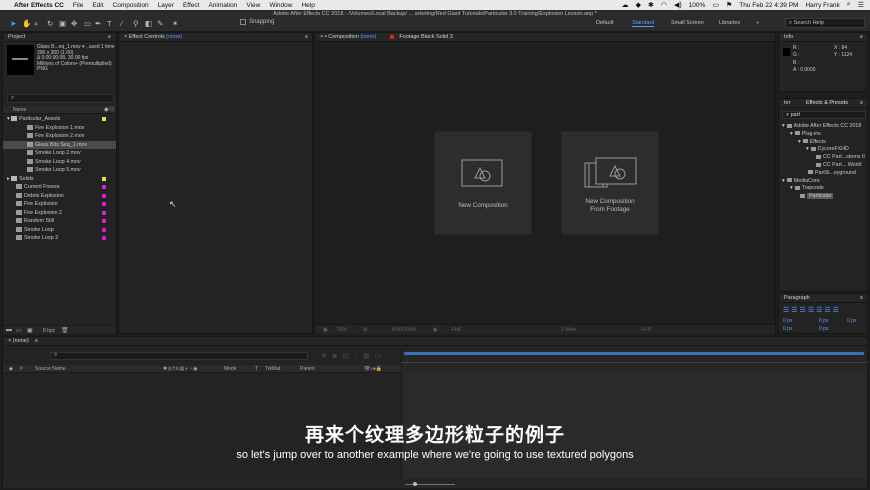 This screenshot has width=870, height=490. What do you see at coordinates (87, 23) in the screenshot?
I see `rectangle-tool-icon: ▭` at bounding box center [87, 23].